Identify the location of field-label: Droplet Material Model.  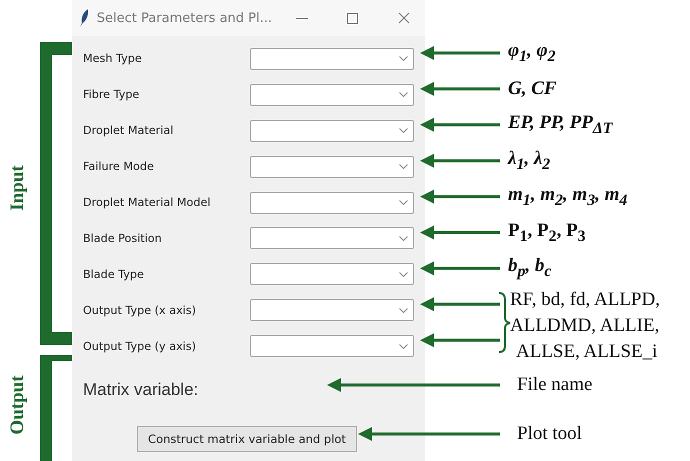
(147, 202).